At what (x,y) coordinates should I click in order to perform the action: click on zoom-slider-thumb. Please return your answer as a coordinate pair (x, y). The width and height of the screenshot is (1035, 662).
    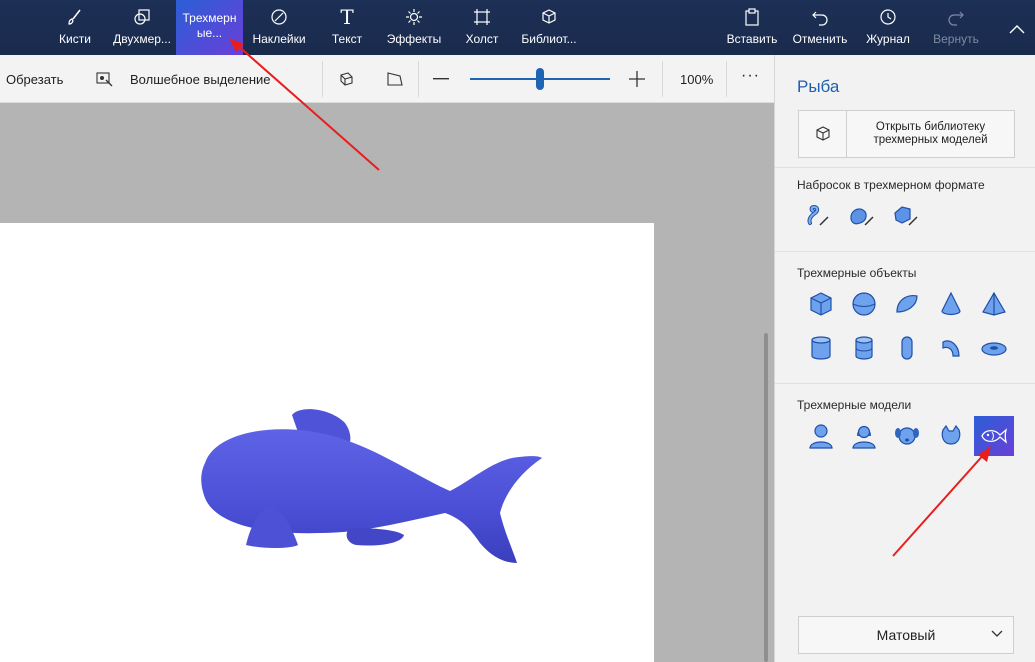
    Looking at the image, I should click on (540, 79).